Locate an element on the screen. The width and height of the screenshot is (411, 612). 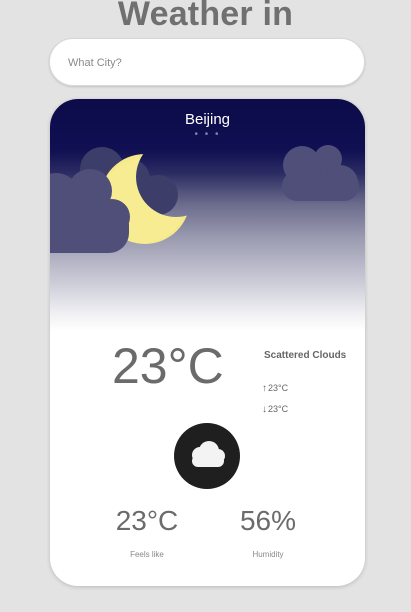
temp-min-value: 23°C is located at coordinates (278, 409).